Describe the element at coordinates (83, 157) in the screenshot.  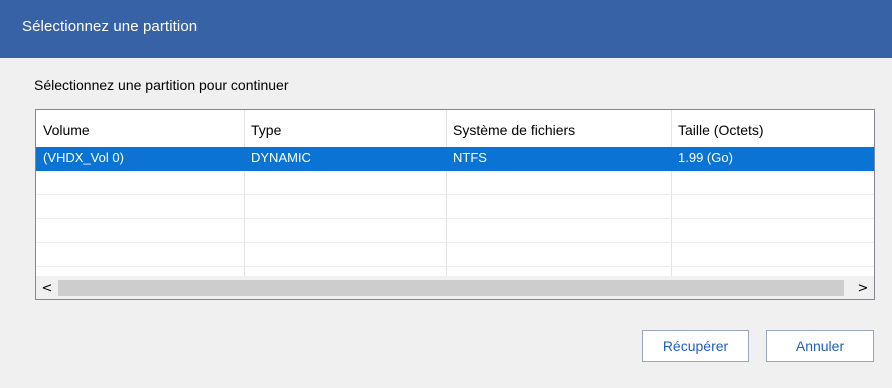
I see `cell-volume: (VHDX_Vol 0)` at that location.